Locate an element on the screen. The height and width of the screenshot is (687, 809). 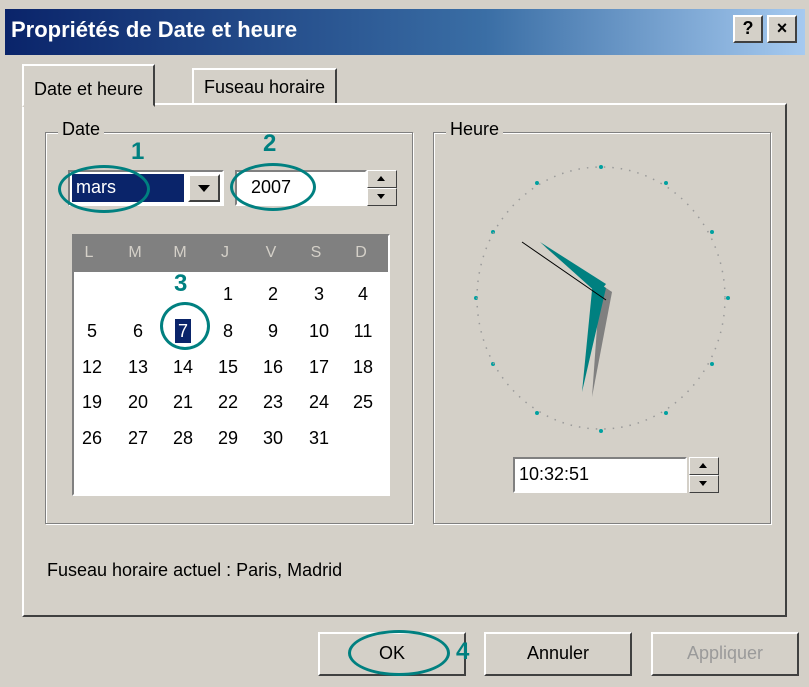
calendar-day: 6 is located at coordinates (138, 331).